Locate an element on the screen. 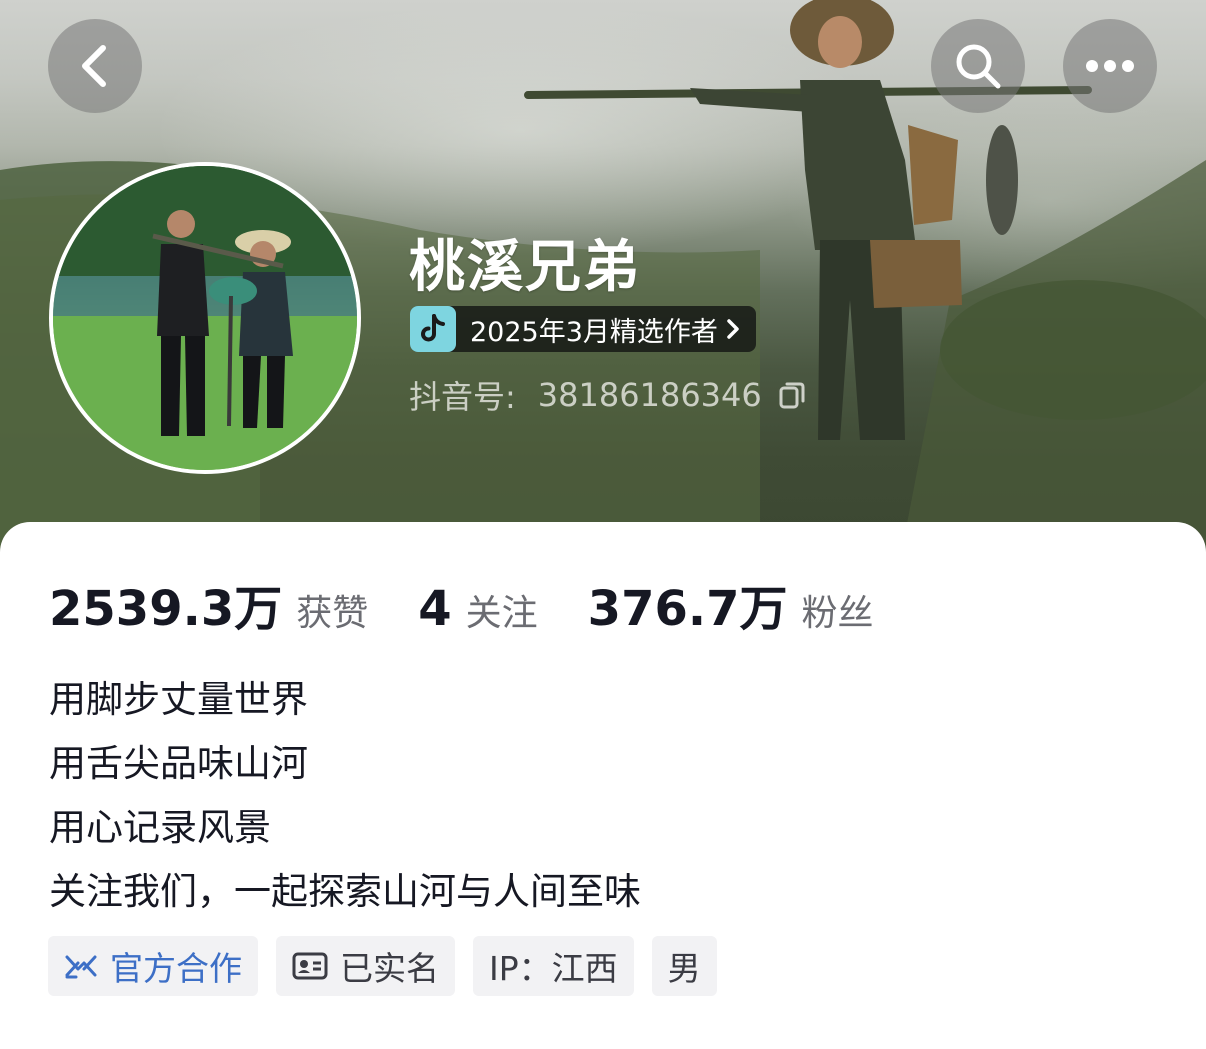  stats-row: 2539.3万 获赞 4 关注 376.7万 粉丝 is located at coordinates (486, 603).